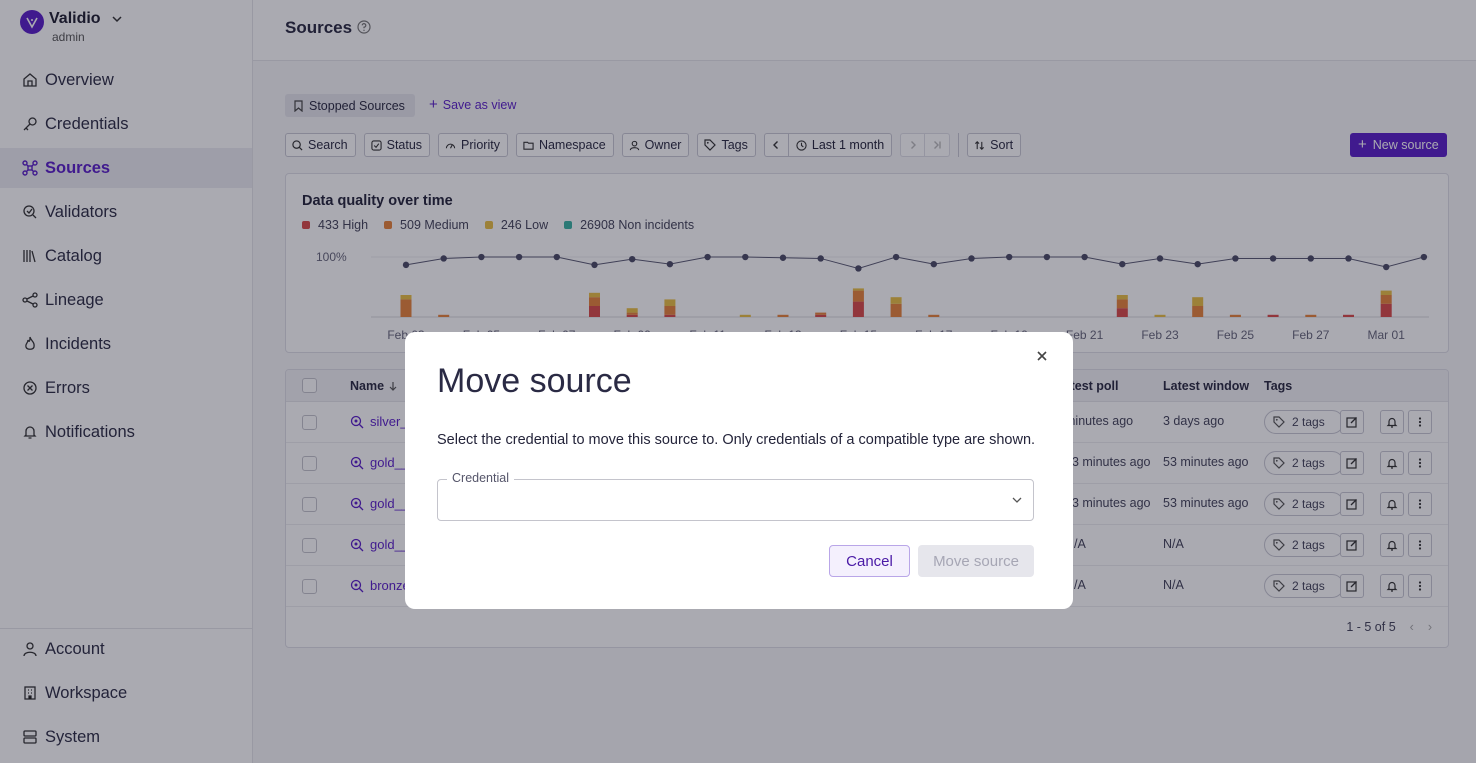 This screenshot has width=1476, height=763. What do you see at coordinates (534, 381) in the screenshot?
I see `dialog-title: Move source` at bounding box center [534, 381].